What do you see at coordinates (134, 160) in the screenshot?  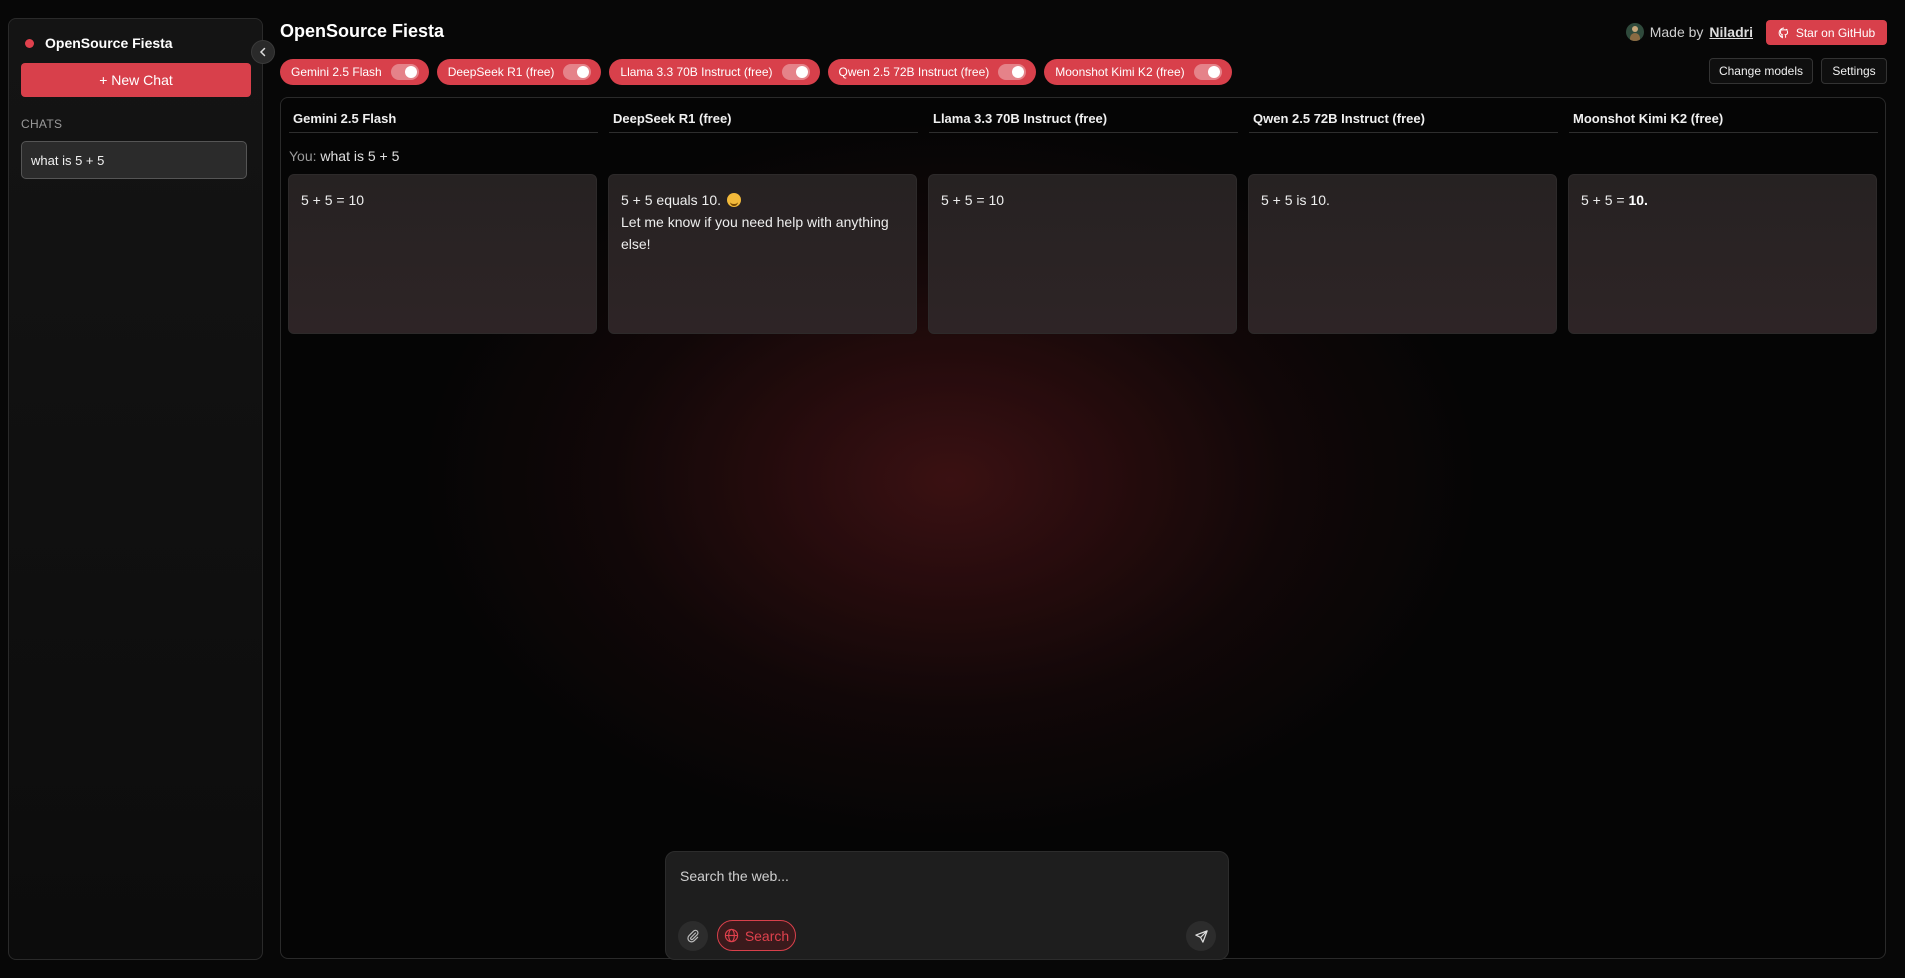 I see `chat-list-item: what is 5 + 5` at bounding box center [134, 160].